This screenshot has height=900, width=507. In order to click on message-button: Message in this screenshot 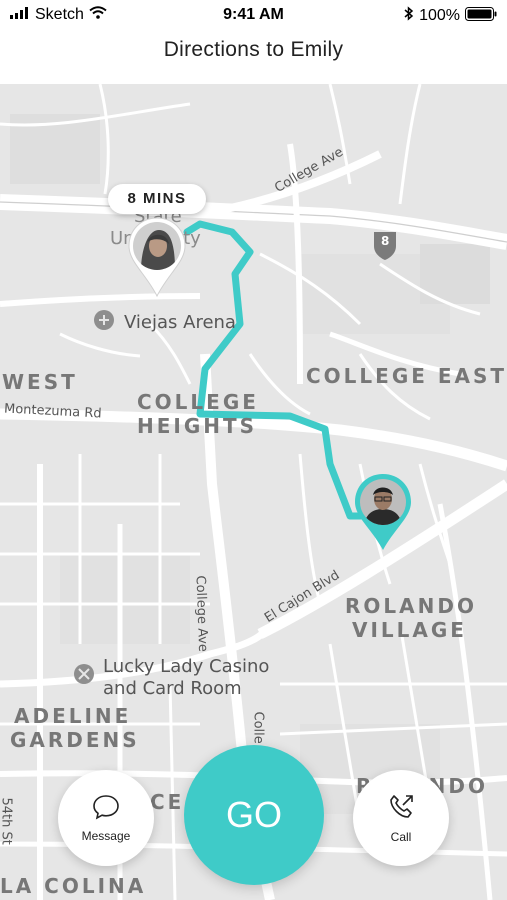, I will do `click(106, 818)`.